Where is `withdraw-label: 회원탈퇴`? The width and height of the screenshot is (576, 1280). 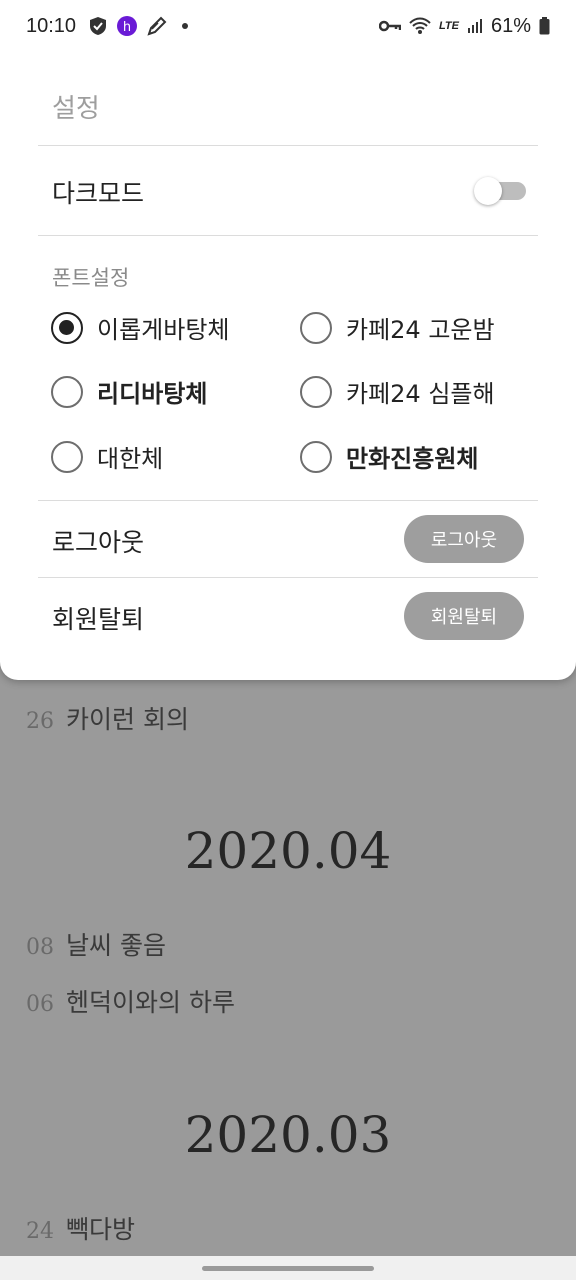
withdraw-label: 회원탈퇴 is located at coordinates (98, 619).